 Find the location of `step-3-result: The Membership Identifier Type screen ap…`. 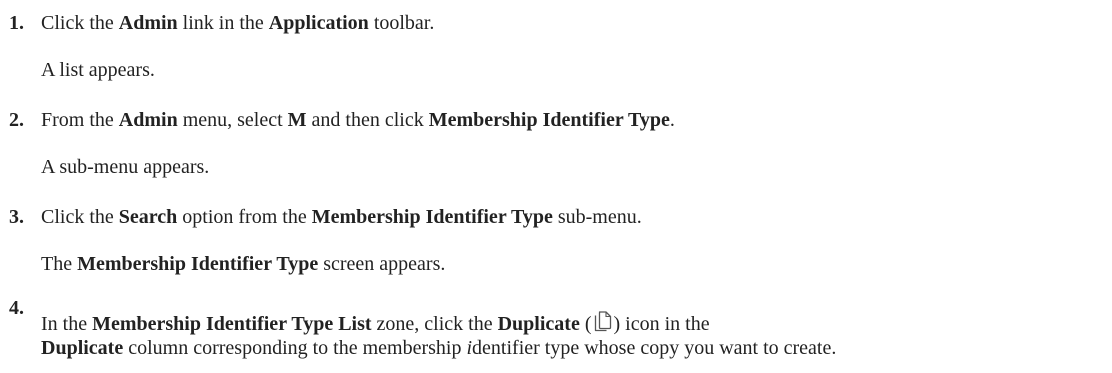

step-3-result: The Membership Identifier Type screen ap… is located at coordinates (243, 264).